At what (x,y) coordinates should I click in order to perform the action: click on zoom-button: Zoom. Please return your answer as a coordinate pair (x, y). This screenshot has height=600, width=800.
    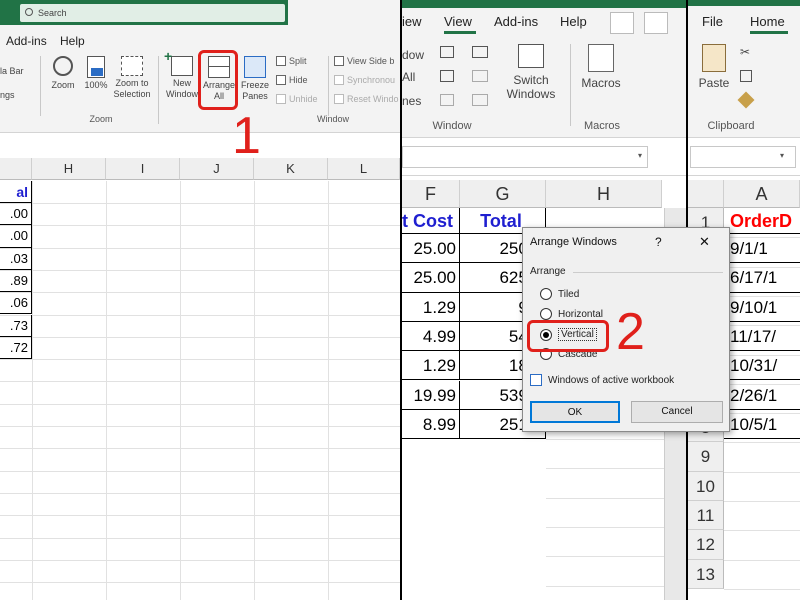
    Looking at the image, I should click on (63, 73).